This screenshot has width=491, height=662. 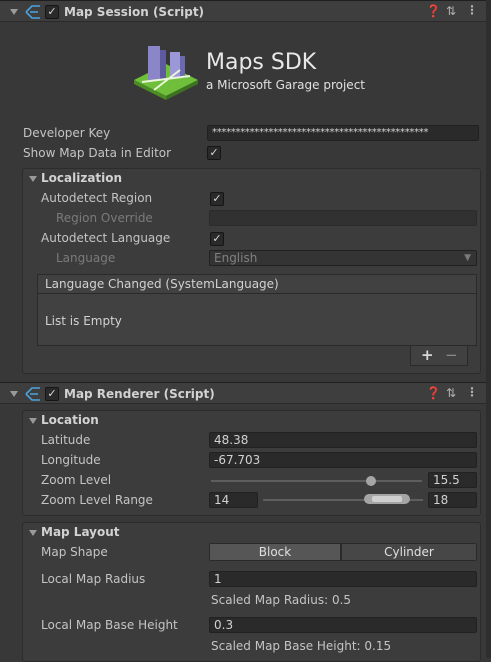 I want to click on developer-key-label: Developer Key, so click(x=67, y=133).